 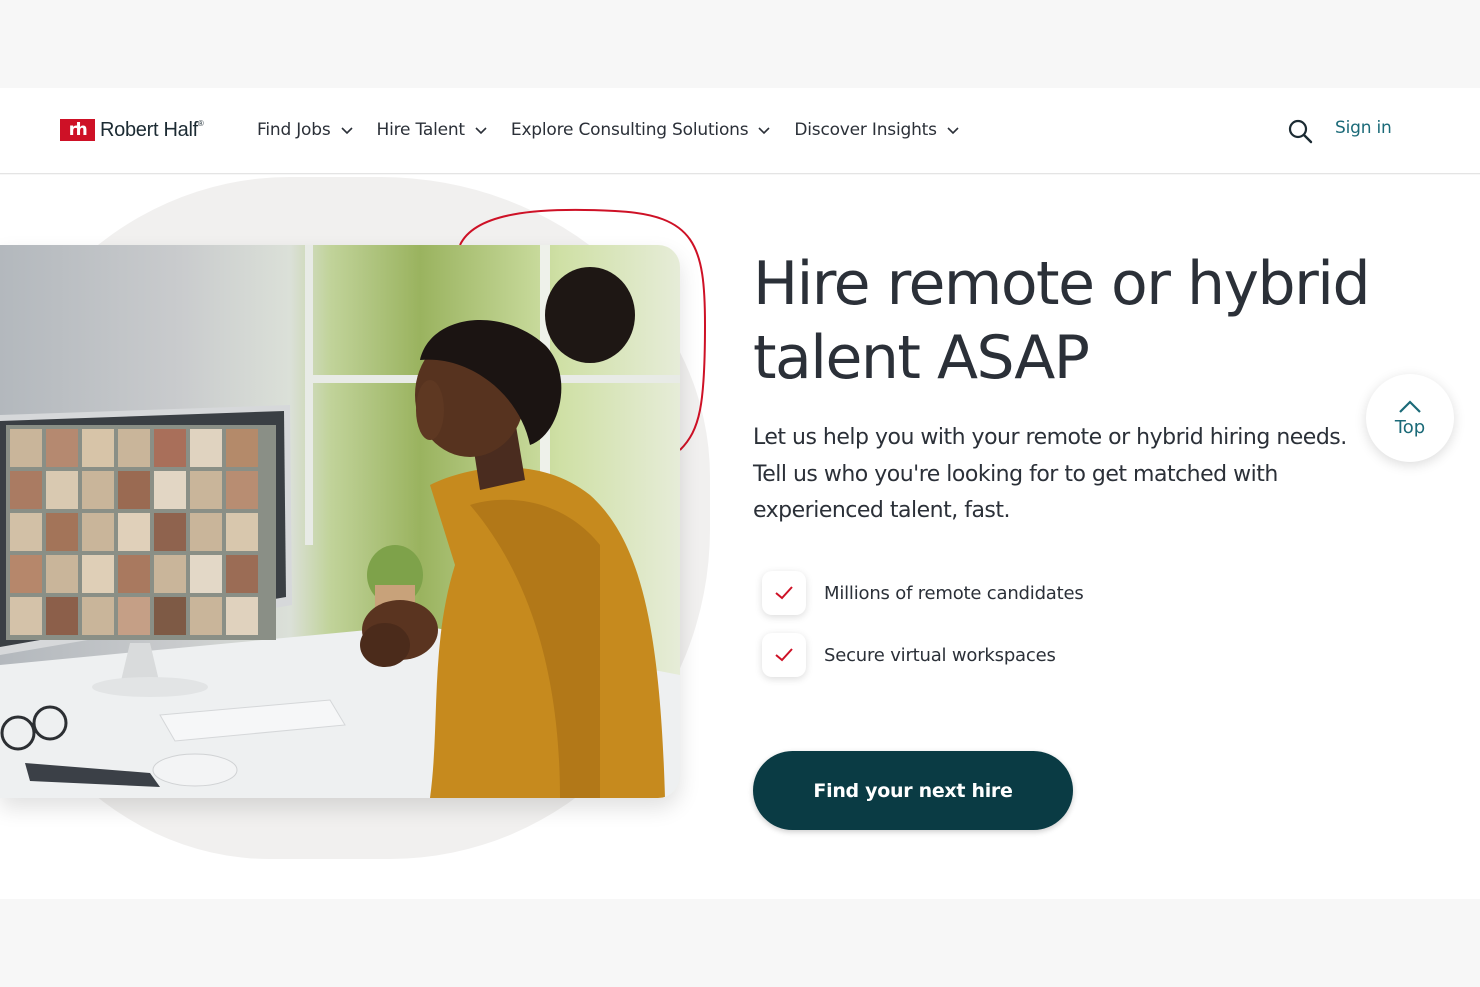 What do you see at coordinates (149, 129) in the screenshot?
I see `logo-wordmark: Robert Half` at bounding box center [149, 129].